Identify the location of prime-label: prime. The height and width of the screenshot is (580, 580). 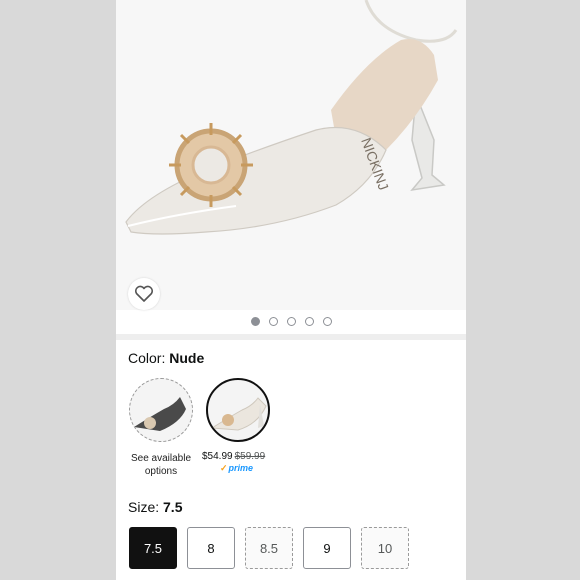
(241, 468).